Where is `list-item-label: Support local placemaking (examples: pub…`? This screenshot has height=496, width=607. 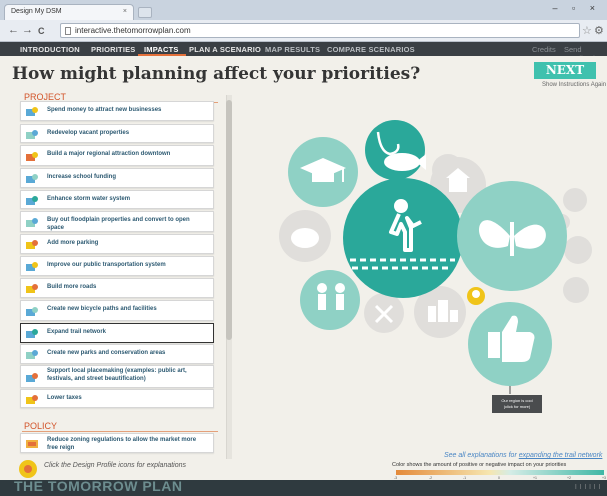 list-item-label: Support local placemaking (examples: pub… is located at coordinates (117, 375).